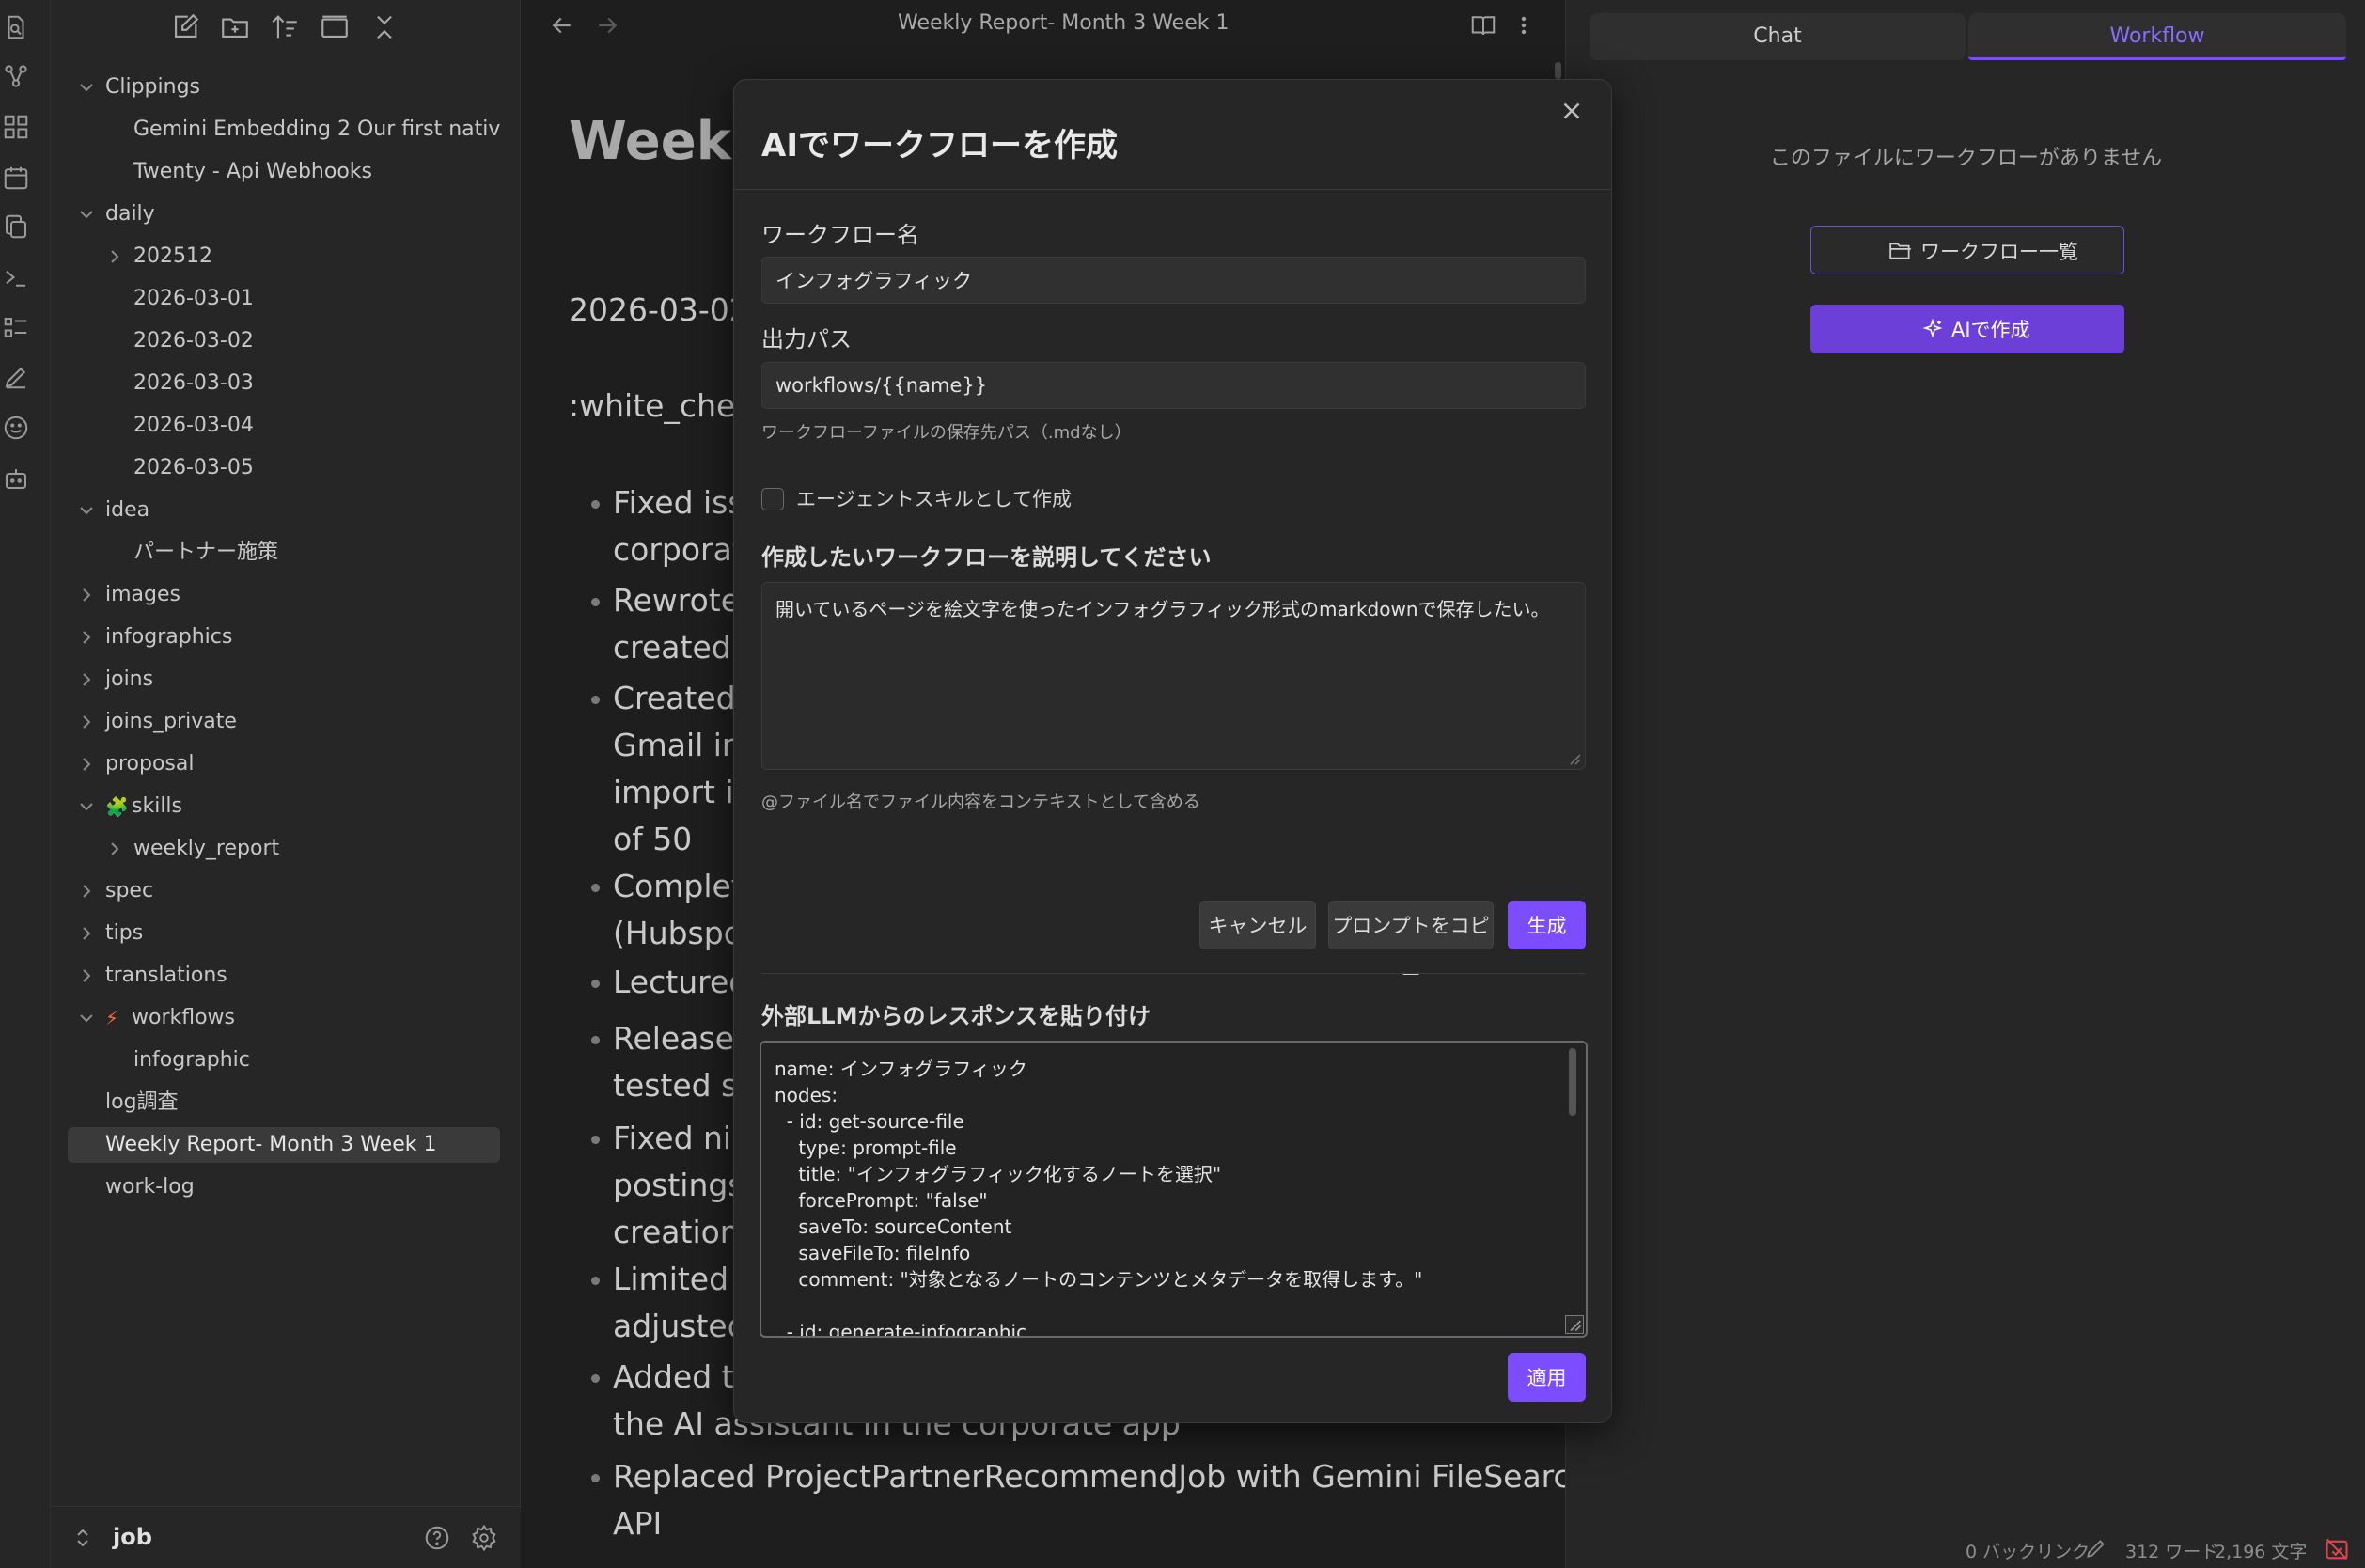 This screenshot has width=2365, height=1568. What do you see at coordinates (1572, 1082) in the screenshot?
I see `textarea-scrollbar` at bounding box center [1572, 1082].